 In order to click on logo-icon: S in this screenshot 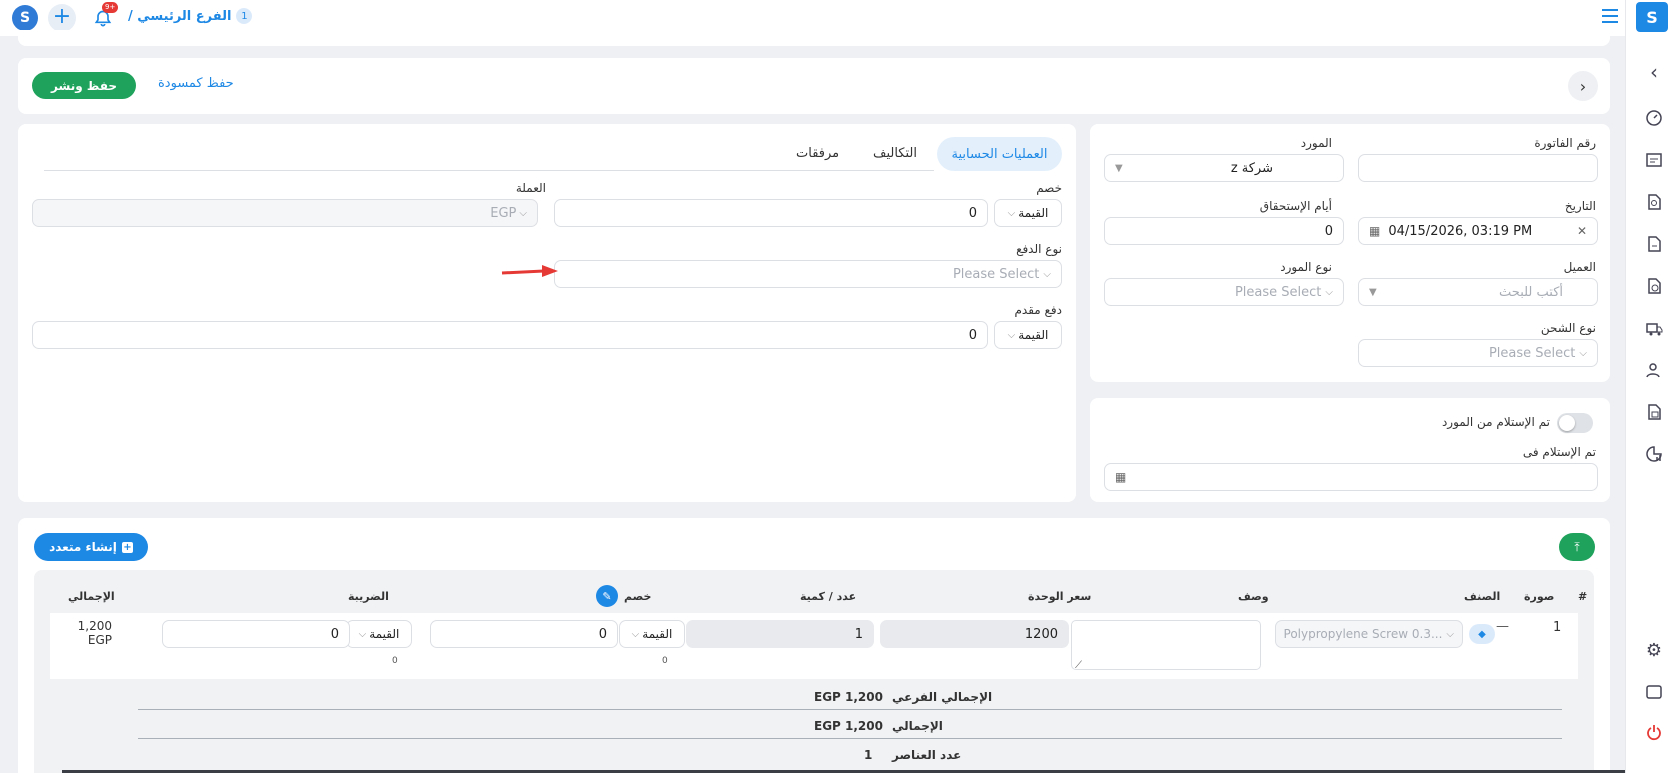, I will do `click(25, 18)`.